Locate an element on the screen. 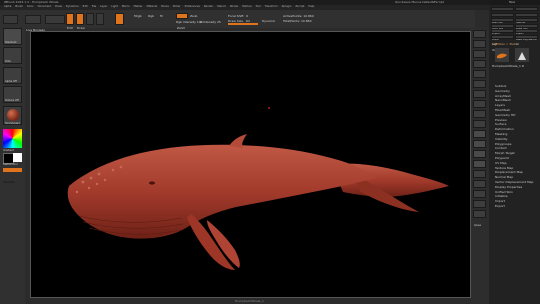  app-title: ZBrush 2023.1.2 - Humpback Whale is located at coordinates (31, 2).